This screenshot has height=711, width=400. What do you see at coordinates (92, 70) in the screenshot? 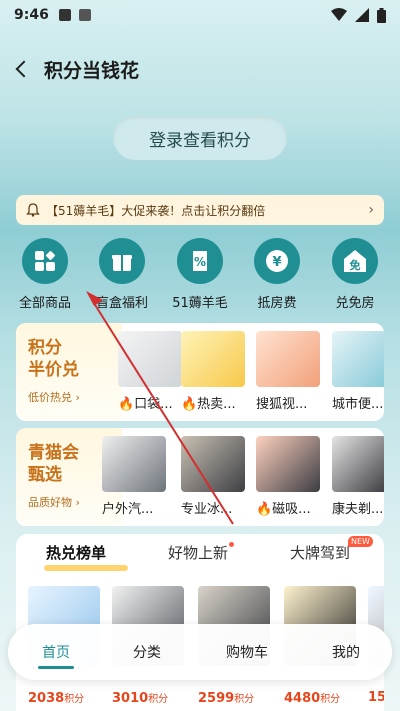
I see `page-title: 积分当钱花` at bounding box center [92, 70].